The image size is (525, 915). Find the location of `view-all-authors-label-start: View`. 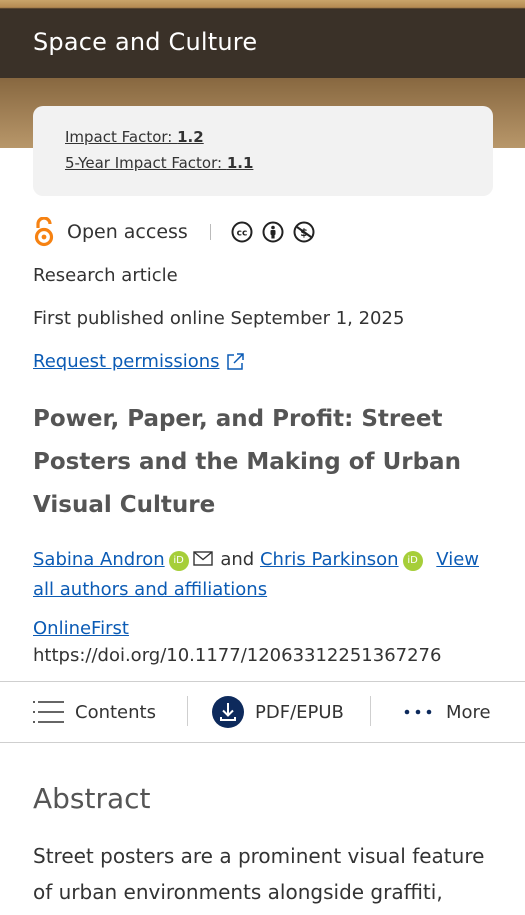

view-all-authors-label-start: View is located at coordinates (458, 559).